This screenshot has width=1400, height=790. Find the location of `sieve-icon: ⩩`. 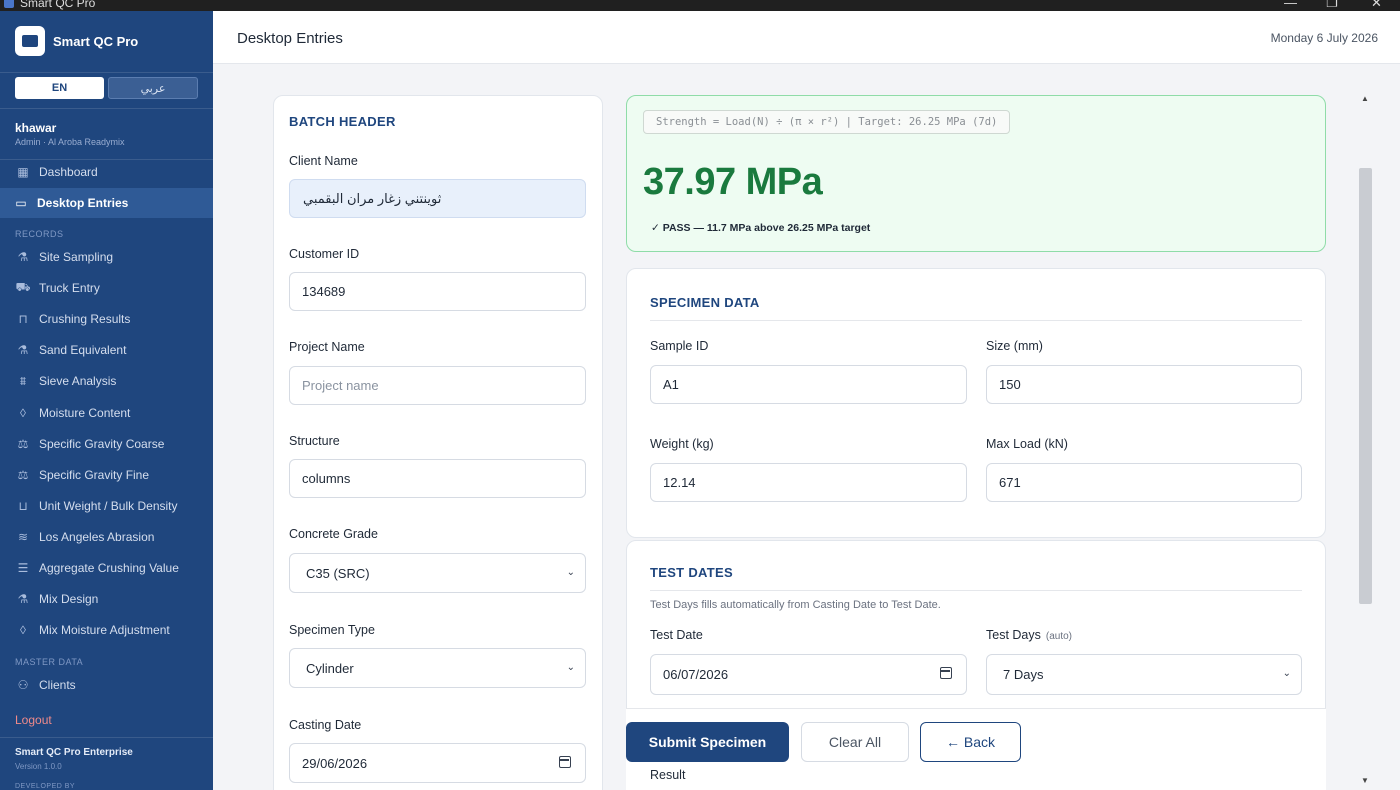

sieve-icon: ⩩ is located at coordinates (23, 380).